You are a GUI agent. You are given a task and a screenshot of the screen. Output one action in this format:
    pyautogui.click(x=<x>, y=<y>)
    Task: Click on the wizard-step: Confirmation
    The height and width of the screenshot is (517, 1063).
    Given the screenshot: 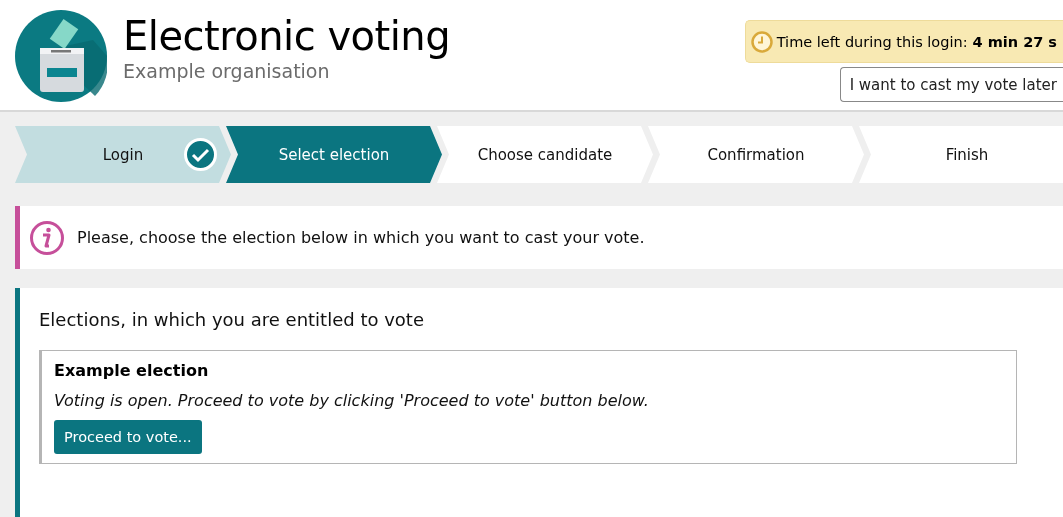 What is the action you would take?
    pyautogui.click(x=756, y=154)
    